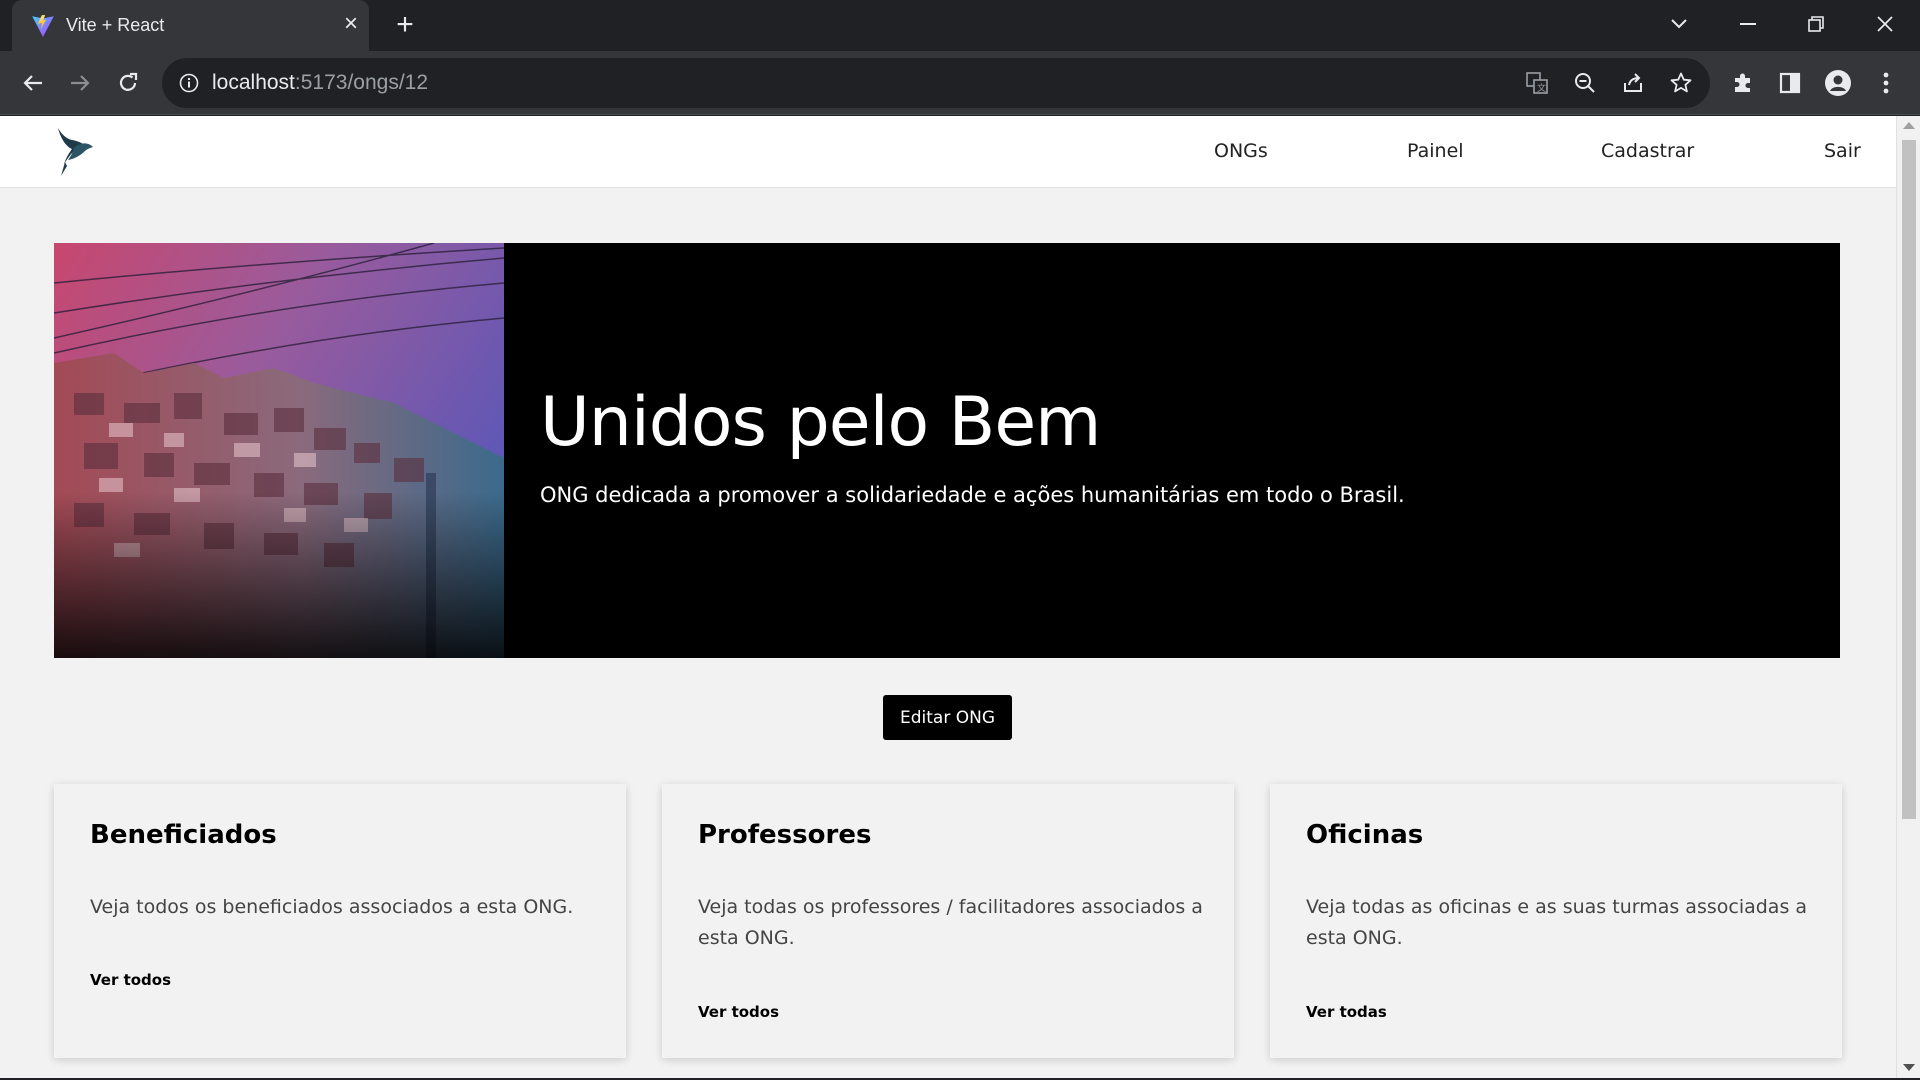  What do you see at coordinates (115, 25) in the screenshot?
I see `tab-title: Vite + React` at bounding box center [115, 25].